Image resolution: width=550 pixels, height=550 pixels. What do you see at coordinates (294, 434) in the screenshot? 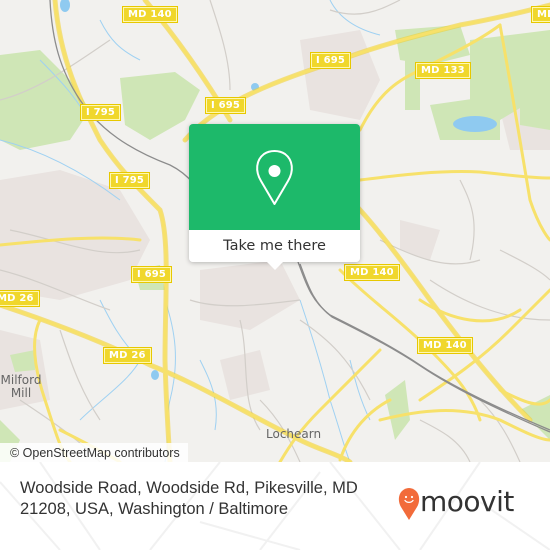
I see `place-label-lochearn: Lochearn` at bounding box center [294, 434].